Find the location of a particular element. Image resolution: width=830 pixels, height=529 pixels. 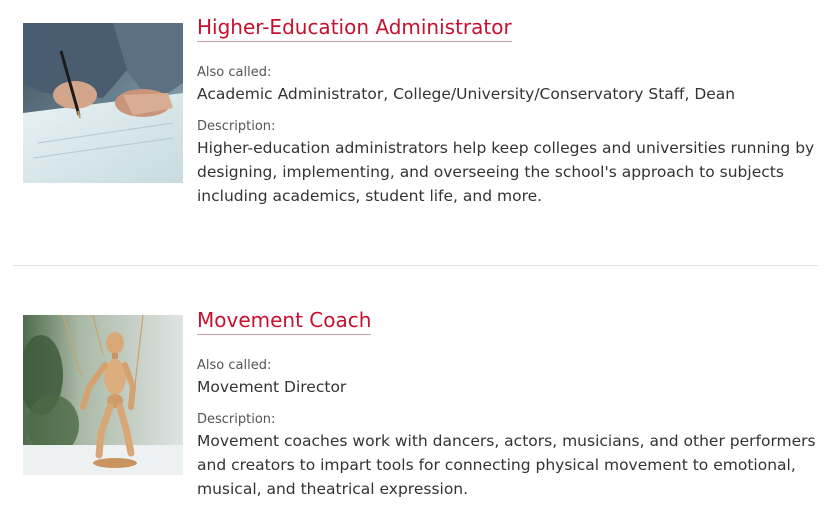

also-called-value: Movement Director is located at coordinates (272, 387).